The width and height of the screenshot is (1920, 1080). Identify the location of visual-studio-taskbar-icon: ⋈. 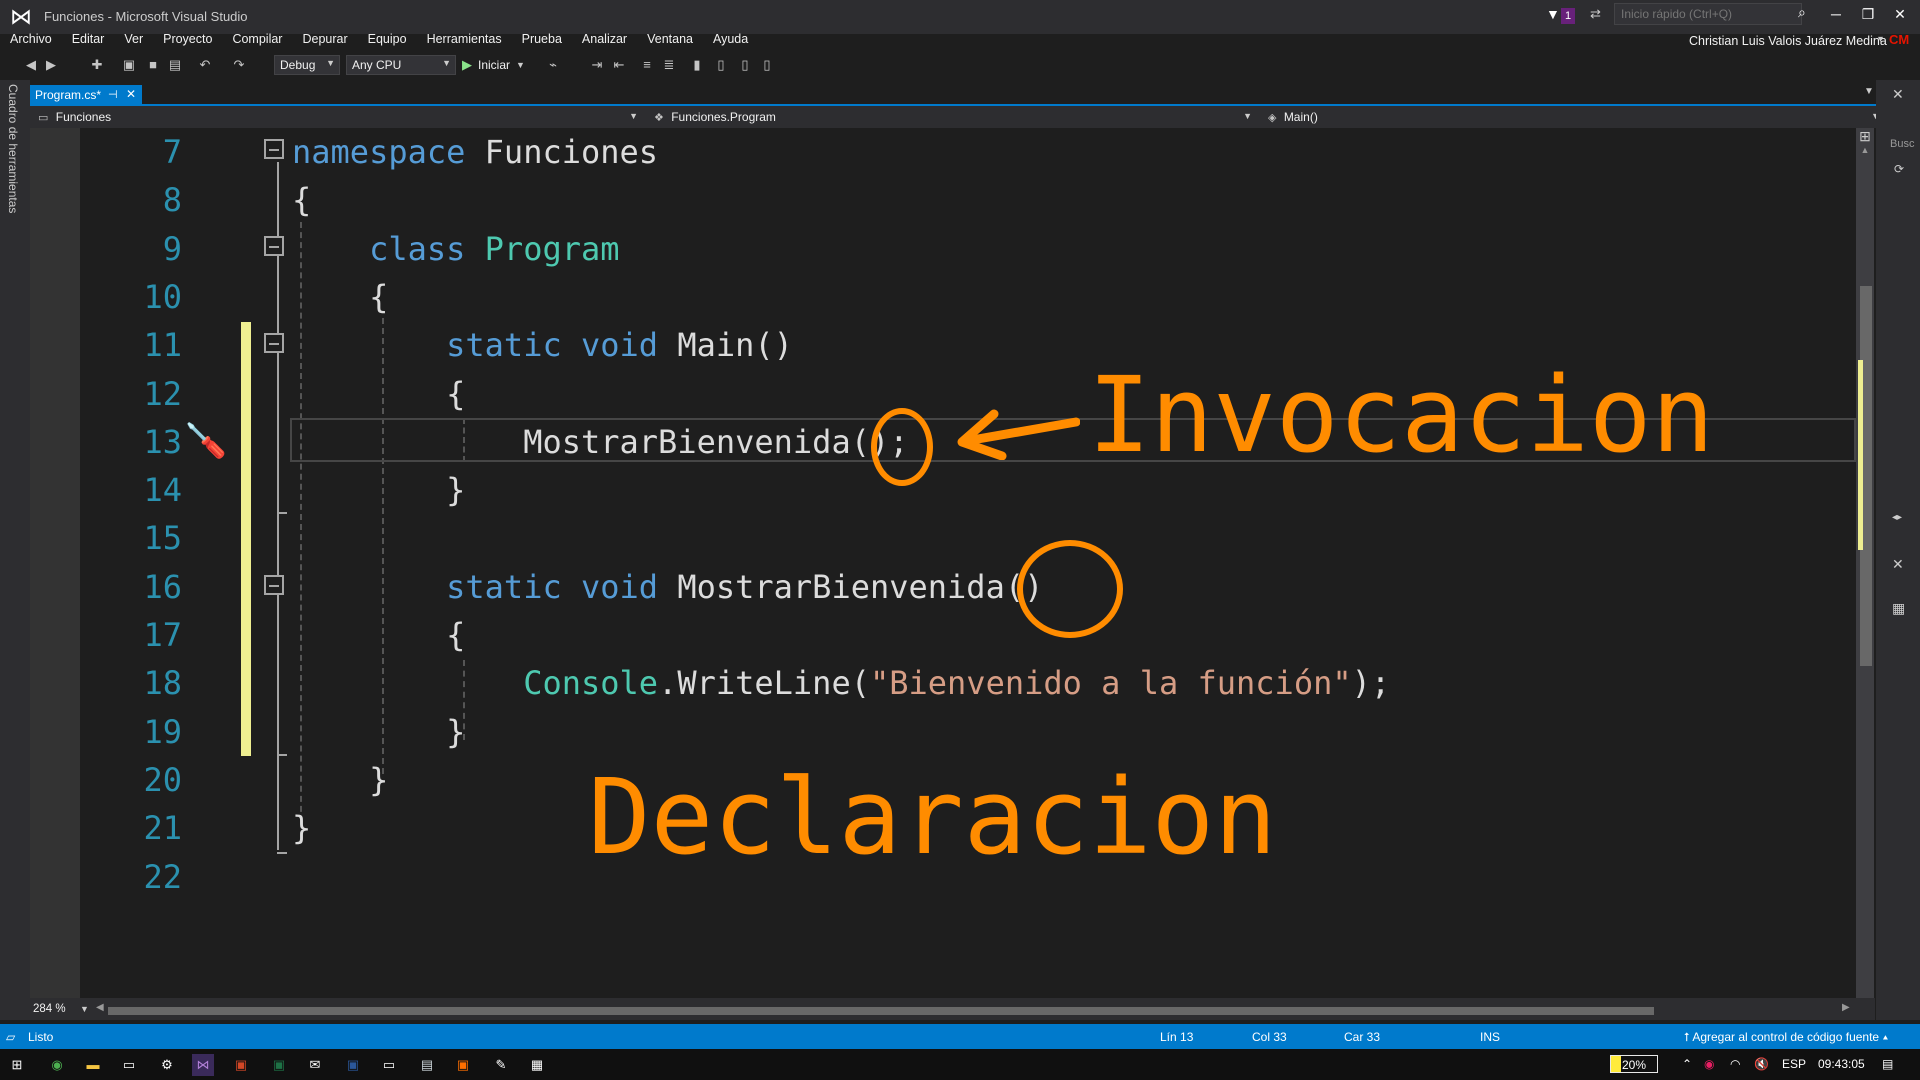
(203, 1065).